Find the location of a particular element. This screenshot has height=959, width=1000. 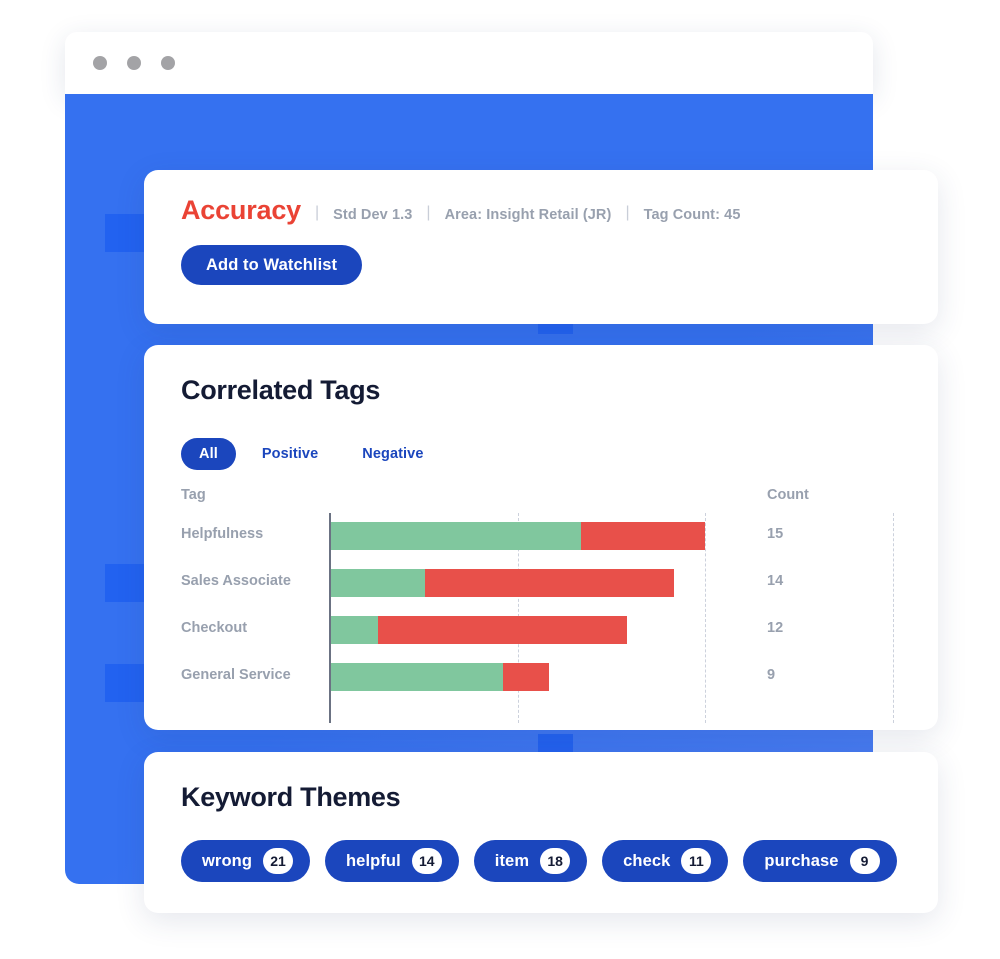

sentiment-filter-tabs: All Positive Negative is located at coordinates (311, 454).